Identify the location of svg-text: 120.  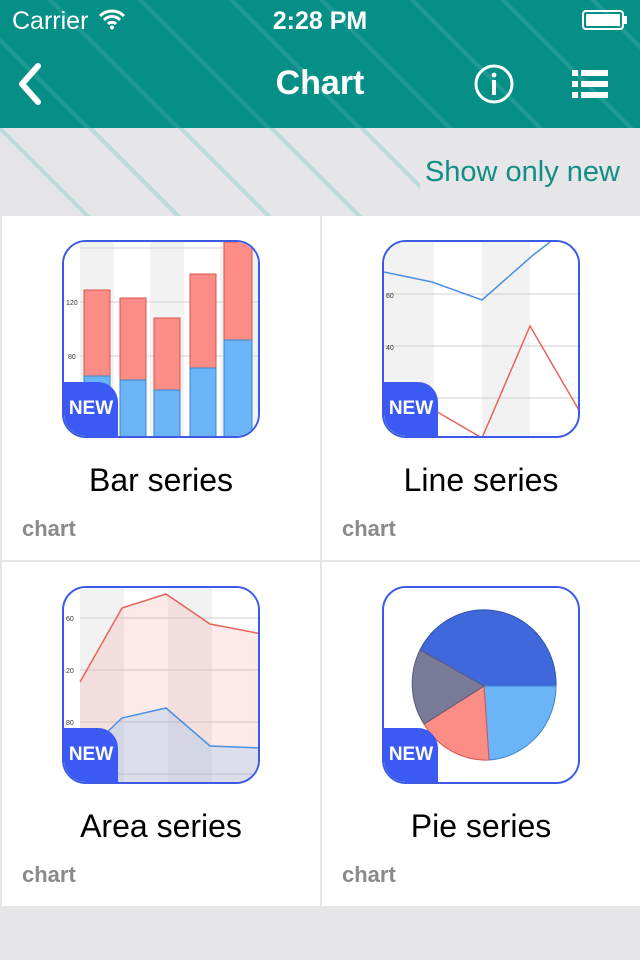
(72, 303).